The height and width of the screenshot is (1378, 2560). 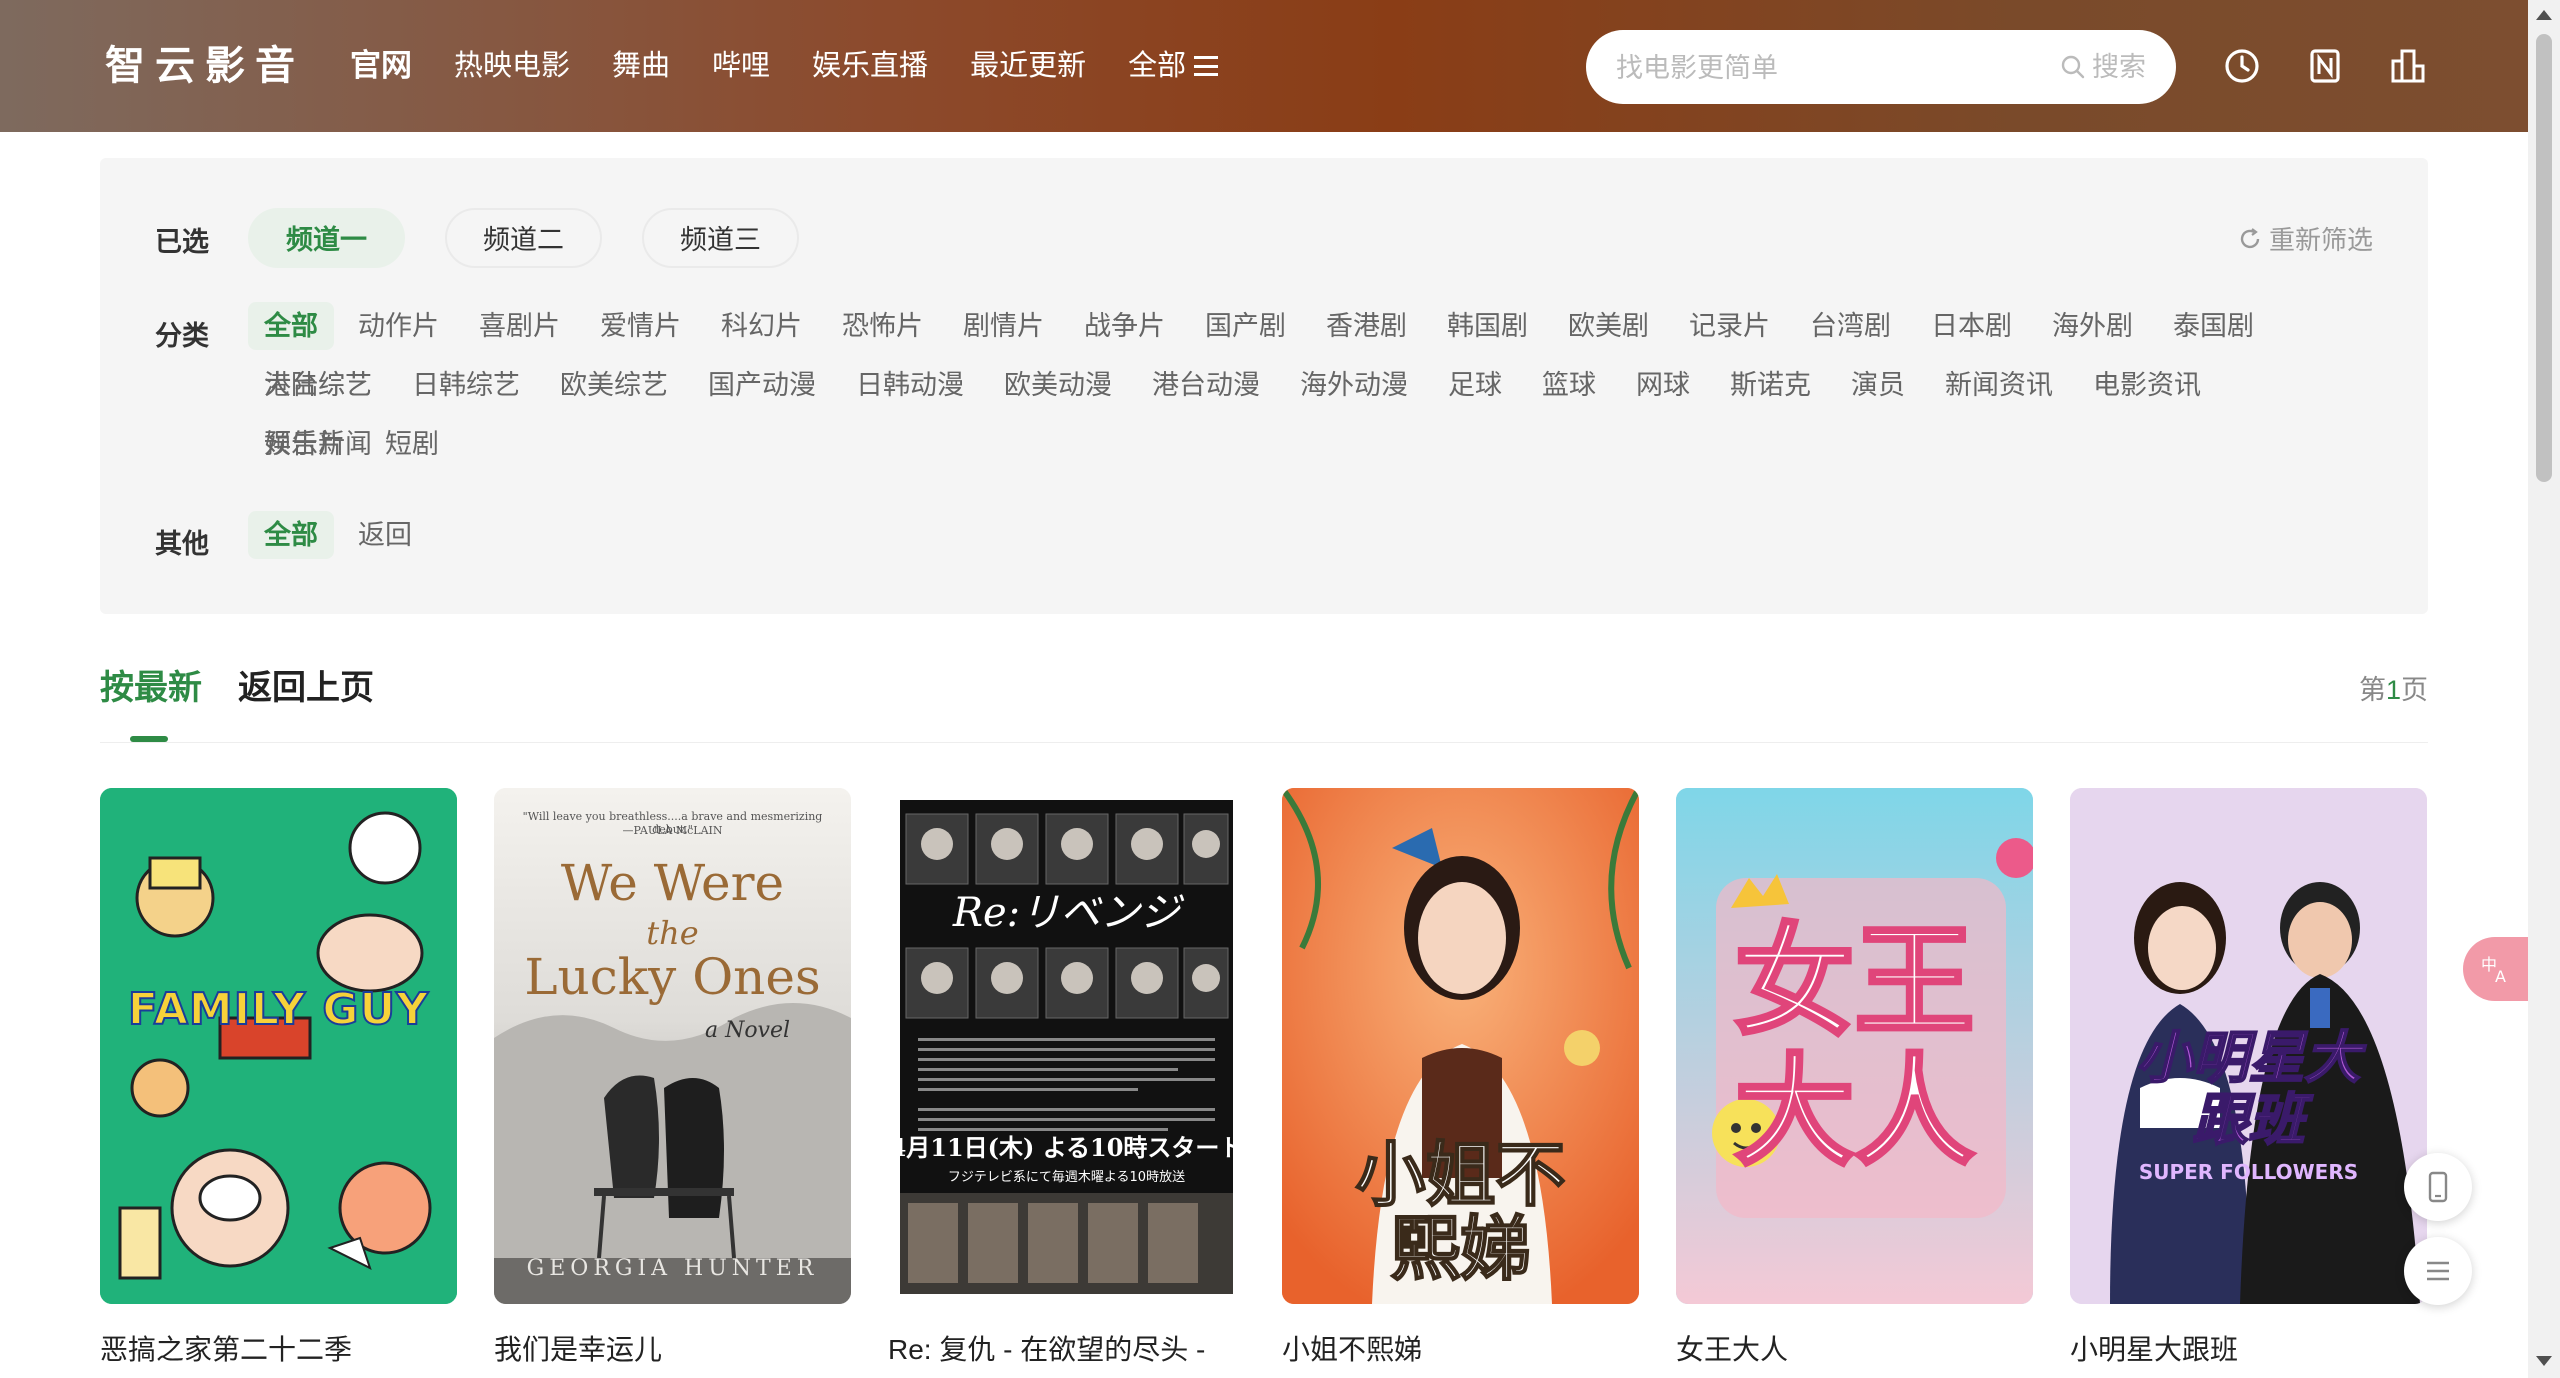 What do you see at coordinates (326, 238) in the screenshot?
I see `channel-chip-1: 频道一` at bounding box center [326, 238].